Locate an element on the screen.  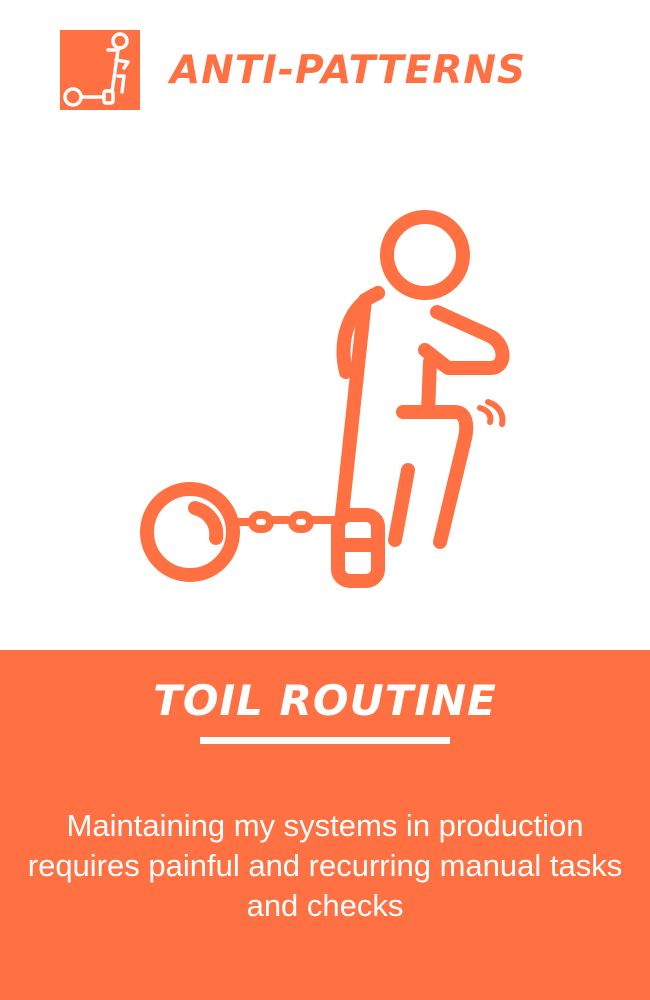
card-header: ANTI-PATTERNS is located at coordinates (345, 70).